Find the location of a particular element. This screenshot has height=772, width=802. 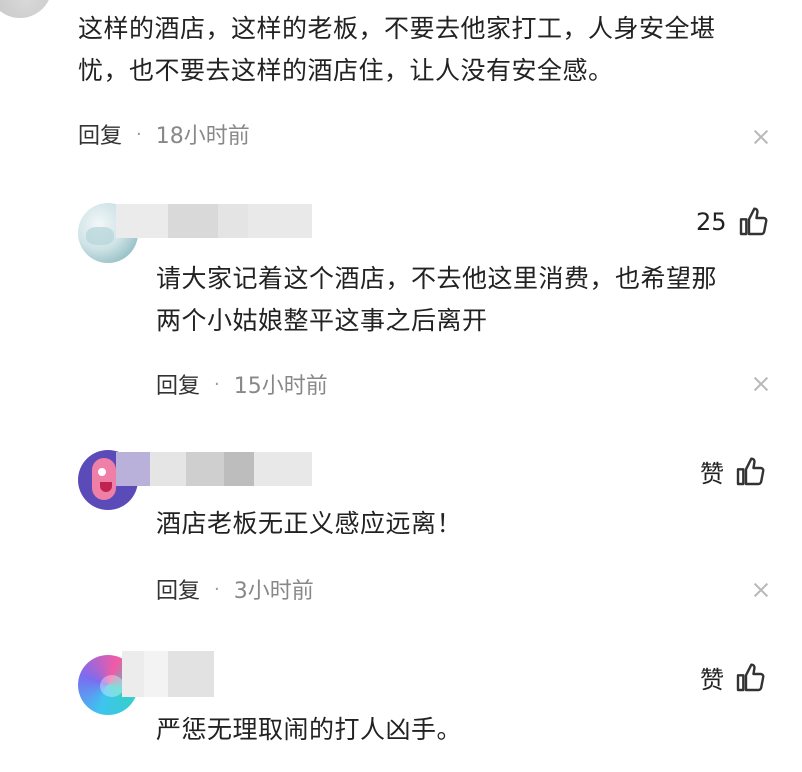

comment-1-line-2: 忧，也不要去这样的酒店住，让人没有安全感。 is located at coordinates (346, 70).